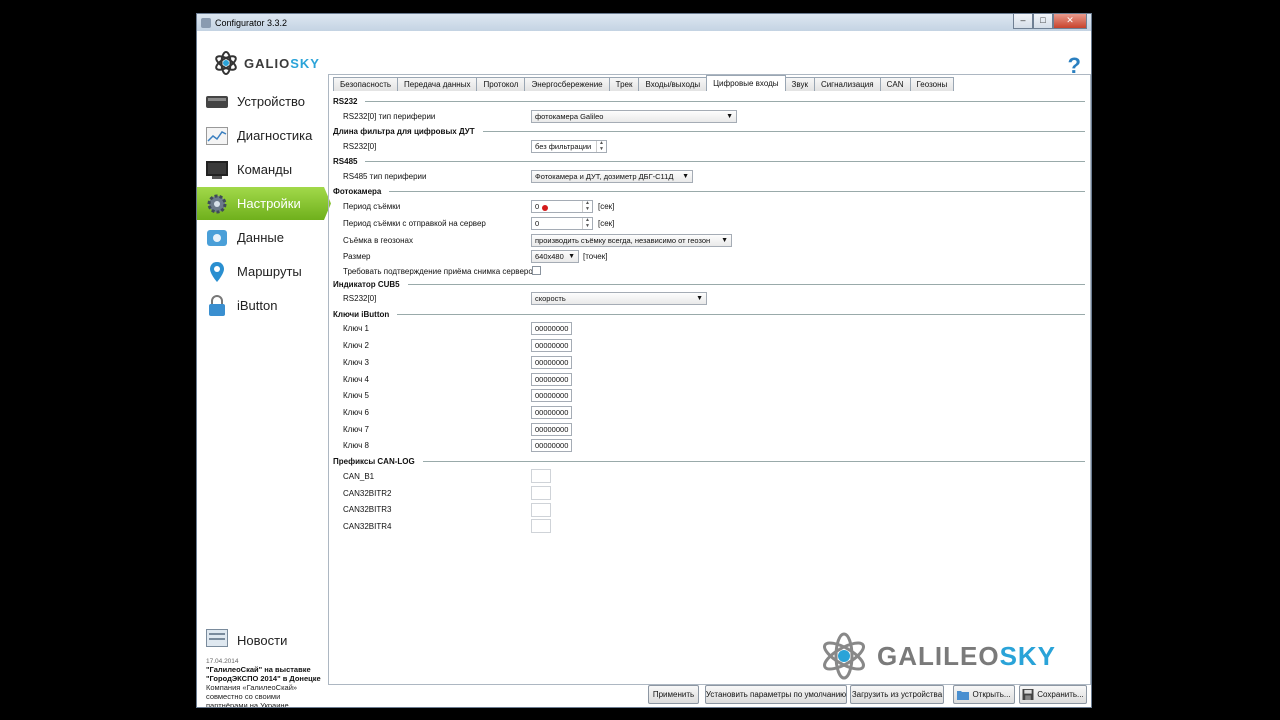  What do you see at coordinates (378, 240) in the screenshot?
I see `camera-geozone-label: Съёмка в геозонах` at bounding box center [378, 240].